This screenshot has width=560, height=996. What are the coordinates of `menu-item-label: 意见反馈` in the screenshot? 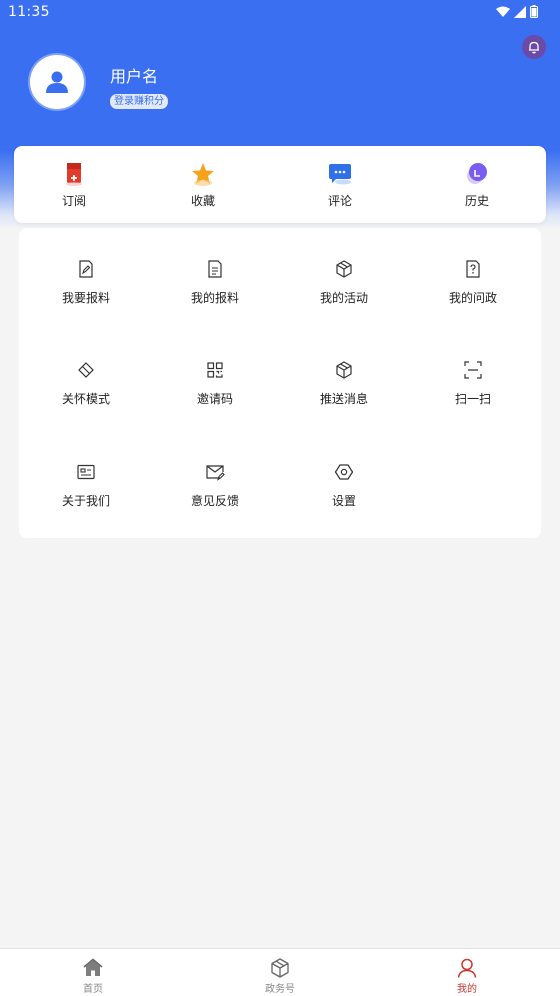 It's located at (214, 501).